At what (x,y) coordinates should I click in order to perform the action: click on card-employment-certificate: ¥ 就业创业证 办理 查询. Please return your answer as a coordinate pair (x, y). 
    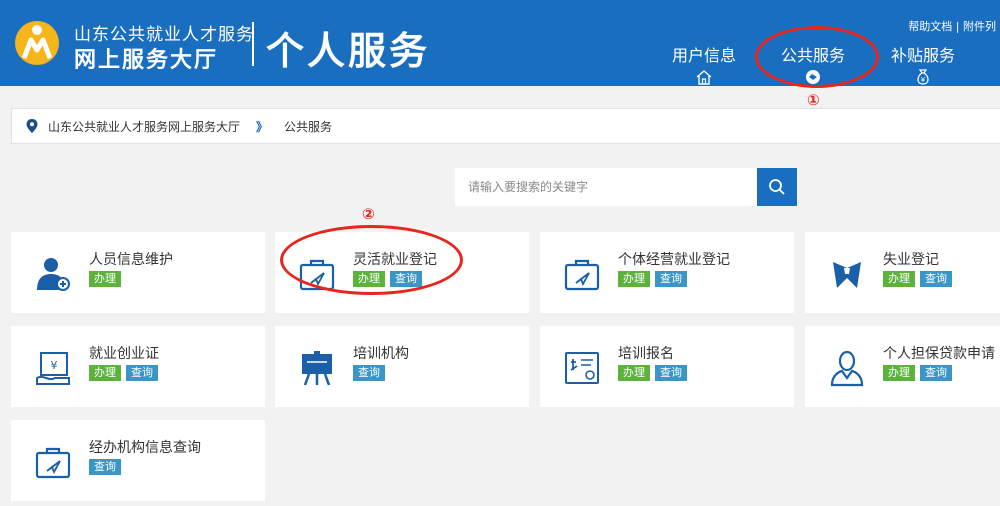
    Looking at the image, I should click on (138, 366).